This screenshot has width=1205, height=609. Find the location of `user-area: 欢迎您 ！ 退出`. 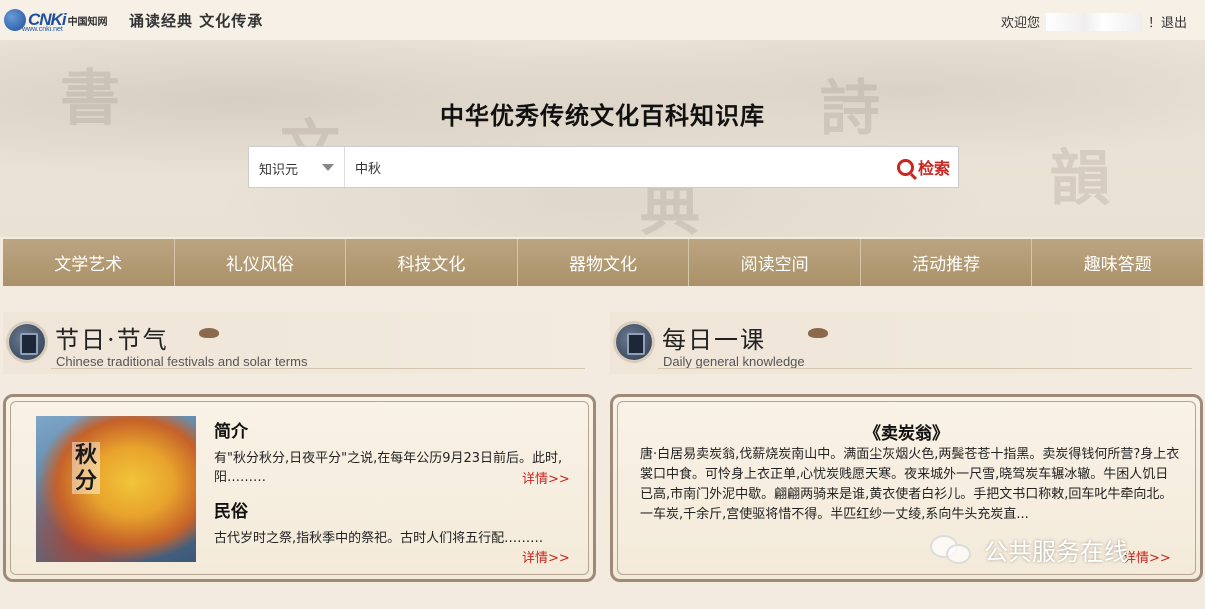

user-area: 欢迎您 ！ 退出 is located at coordinates (1094, 21).